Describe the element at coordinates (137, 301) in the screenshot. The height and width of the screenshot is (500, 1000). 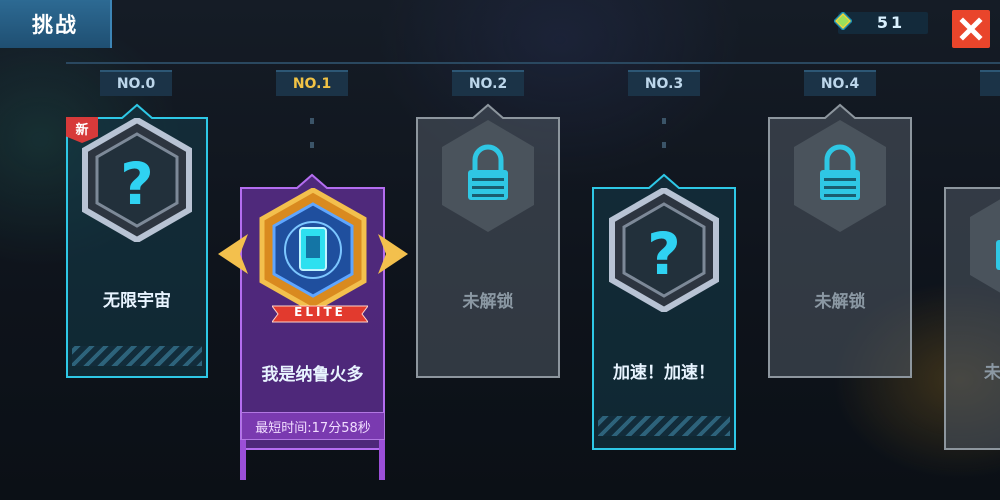
I see `level-name: 无限宇宙` at that location.